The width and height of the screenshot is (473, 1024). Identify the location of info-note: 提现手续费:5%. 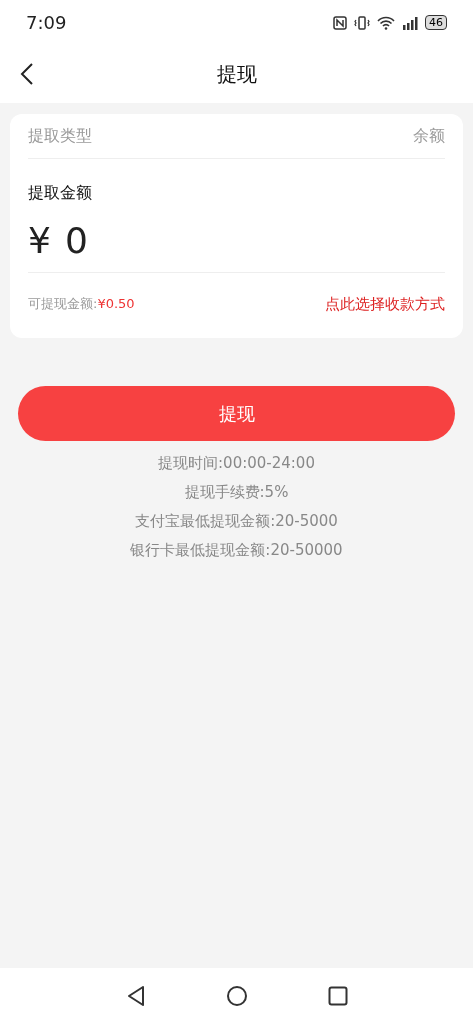
(236, 492).